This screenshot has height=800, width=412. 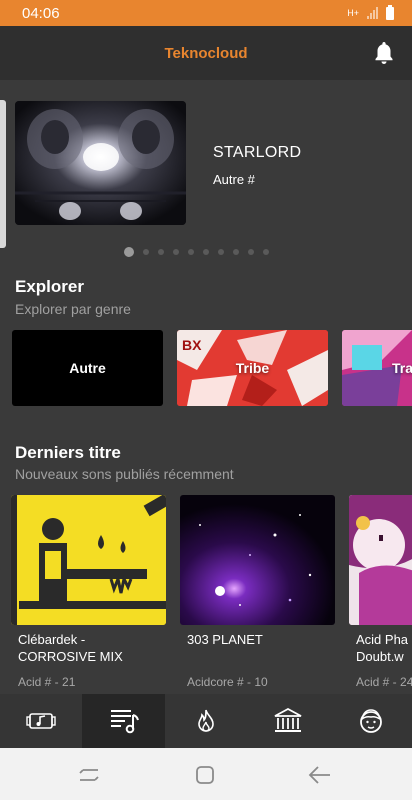 I want to click on genre-list: Autre BX Tribe Tra, so click(x=212, y=368).